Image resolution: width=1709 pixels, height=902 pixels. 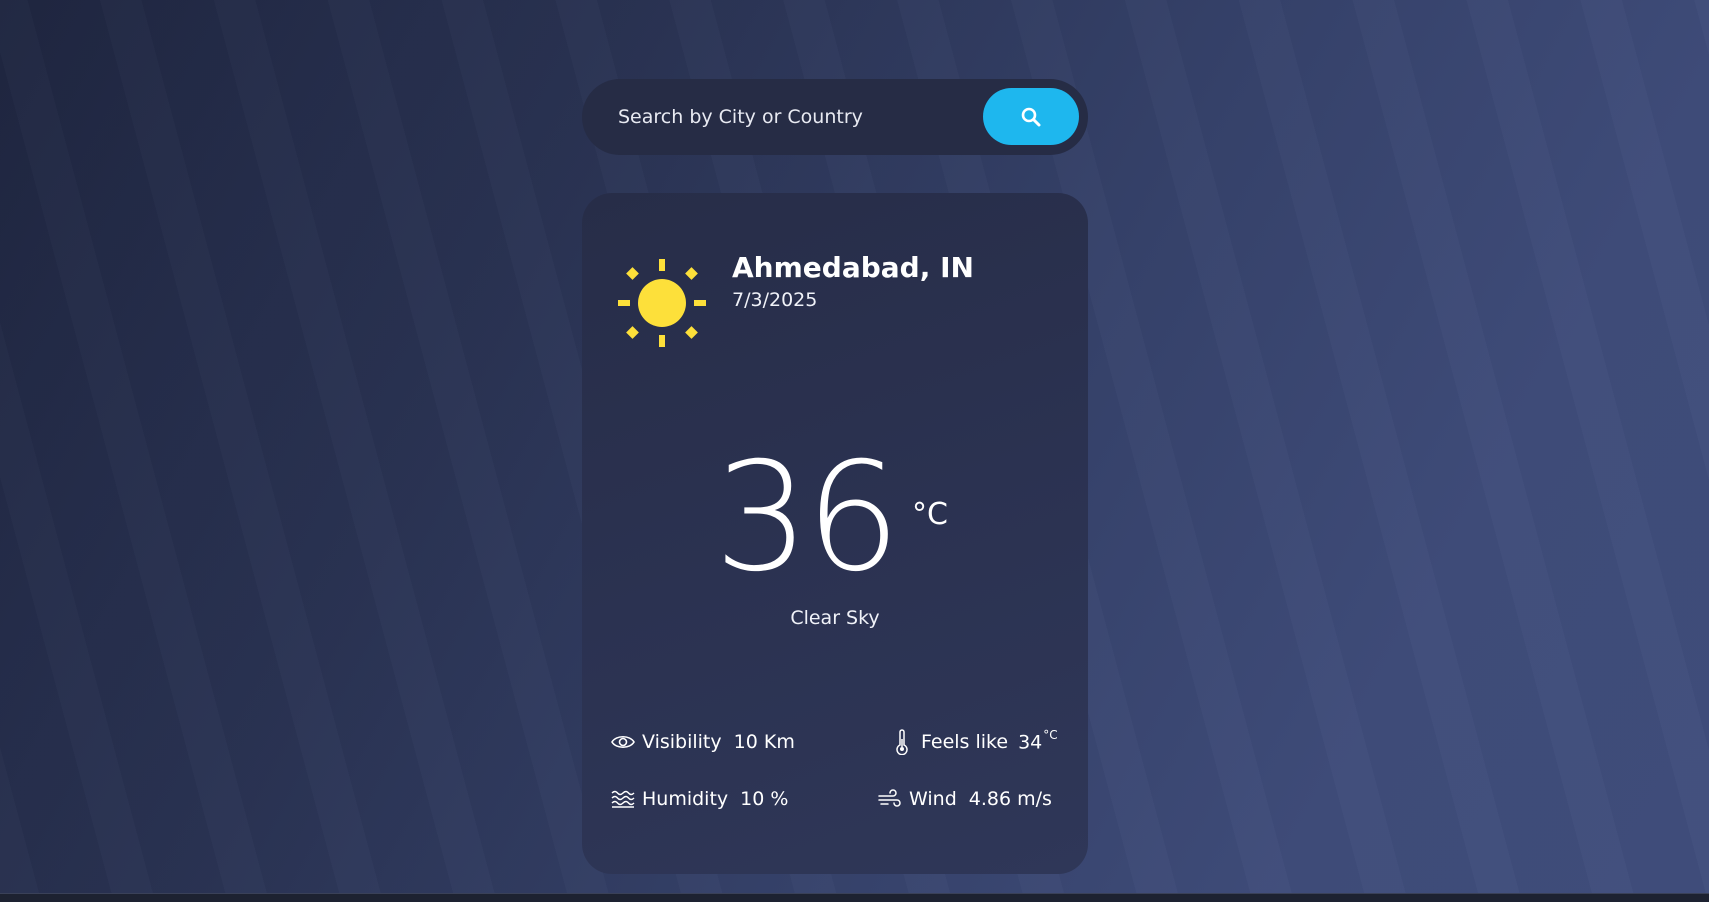 I want to click on temperature-display: 36 °C, so click(x=835, y=518).